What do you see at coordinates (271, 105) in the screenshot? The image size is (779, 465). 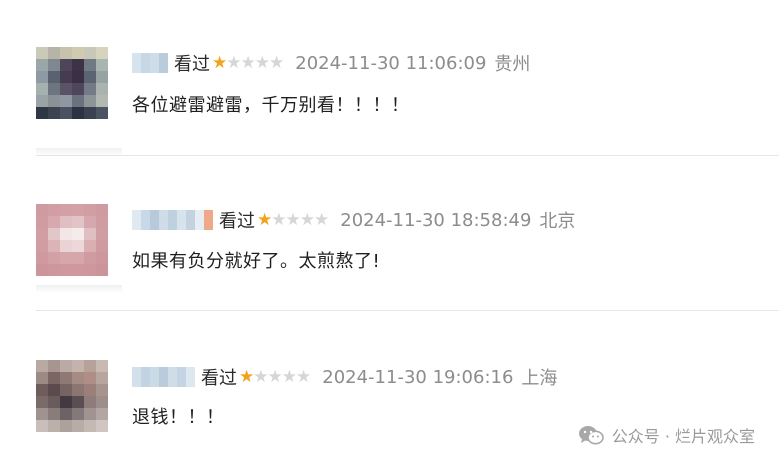 I see `comment-text: 各位避雷避雷，千万别看！！！！` at bounding box center [271, 105].